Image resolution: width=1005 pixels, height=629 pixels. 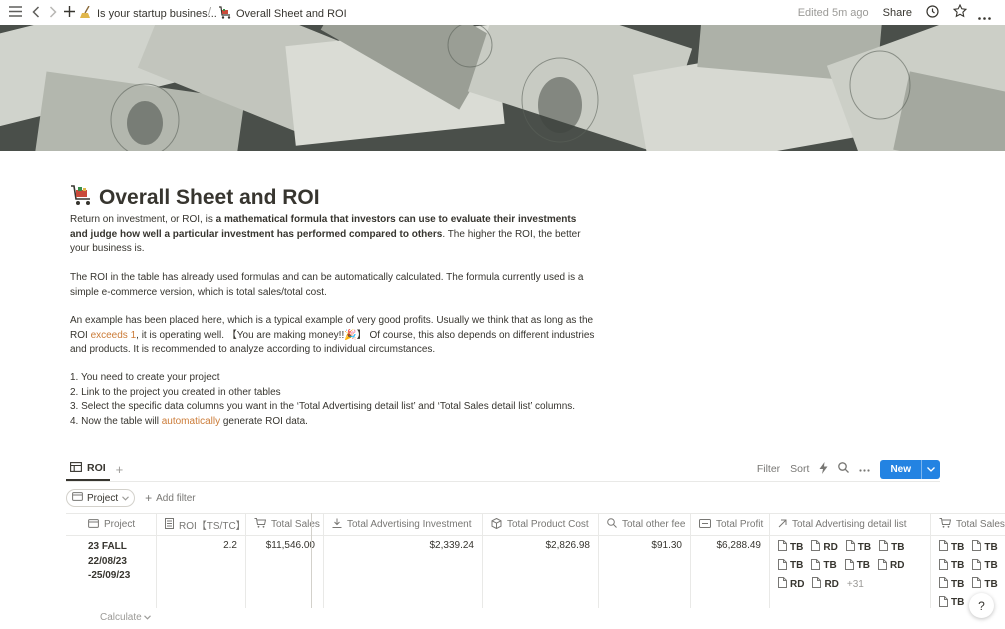 What do you see at coordinates (503, 469) in the screenshot?
I see `database-view-bar: ROI + Filter Sort New` at bounding box center [503, 469].